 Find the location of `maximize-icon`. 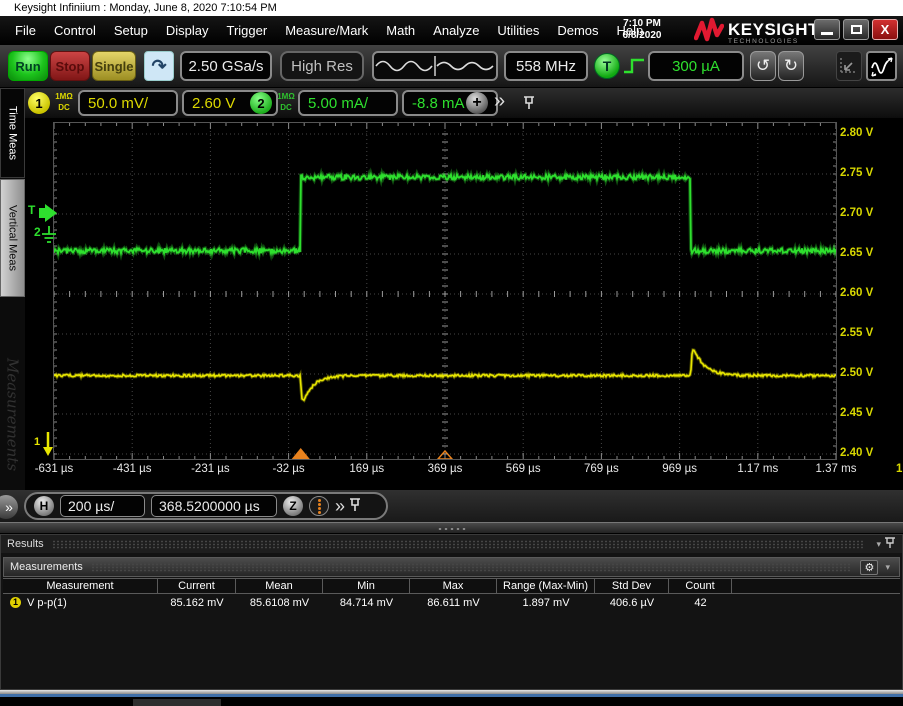

maximize-icon is located at coordinates (856, 29).